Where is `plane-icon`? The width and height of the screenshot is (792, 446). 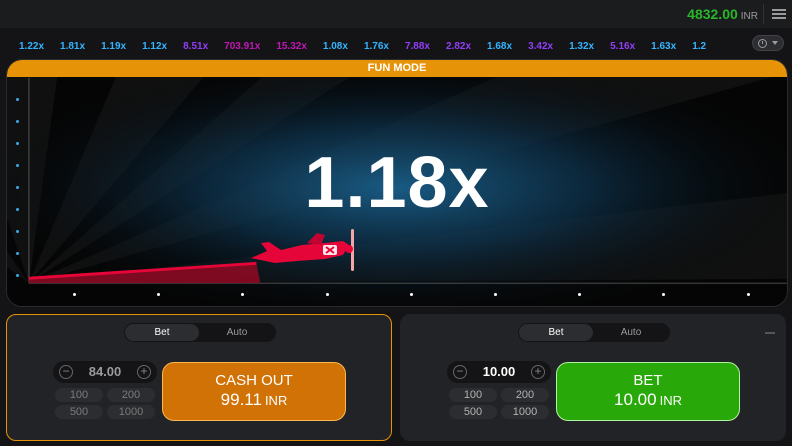 plane-icon is located at coordinates (302, 250).